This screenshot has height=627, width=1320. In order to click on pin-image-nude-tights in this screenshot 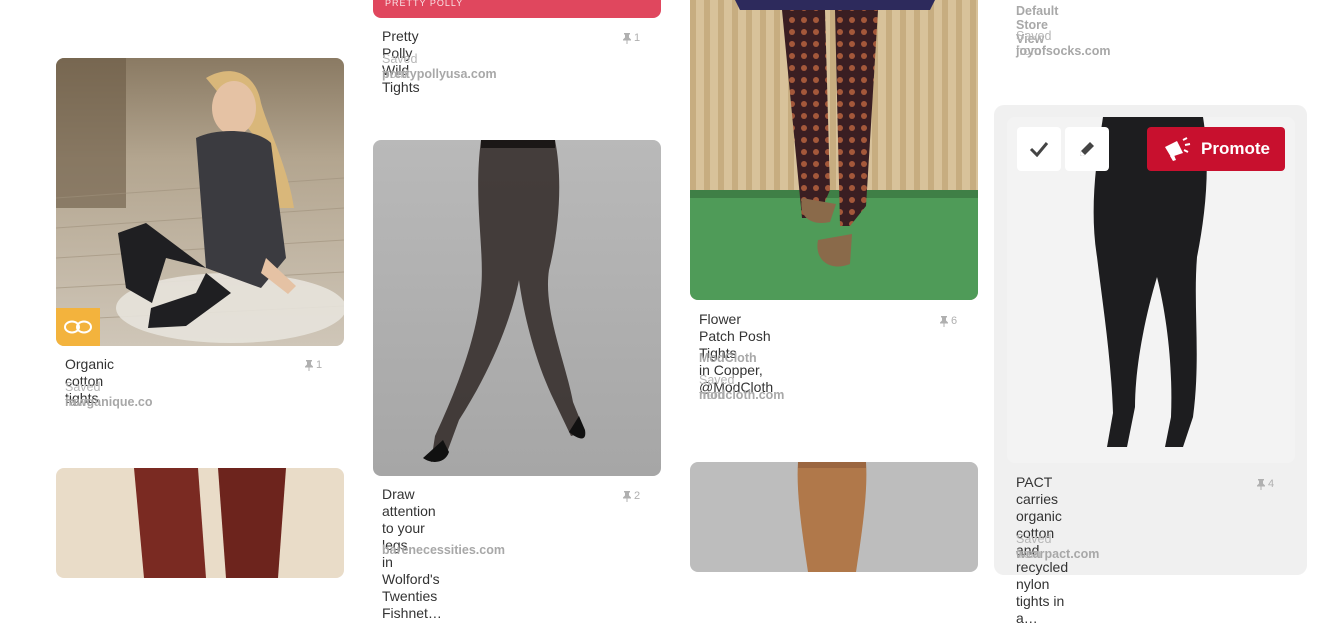, I will do `click(834, 517)`.